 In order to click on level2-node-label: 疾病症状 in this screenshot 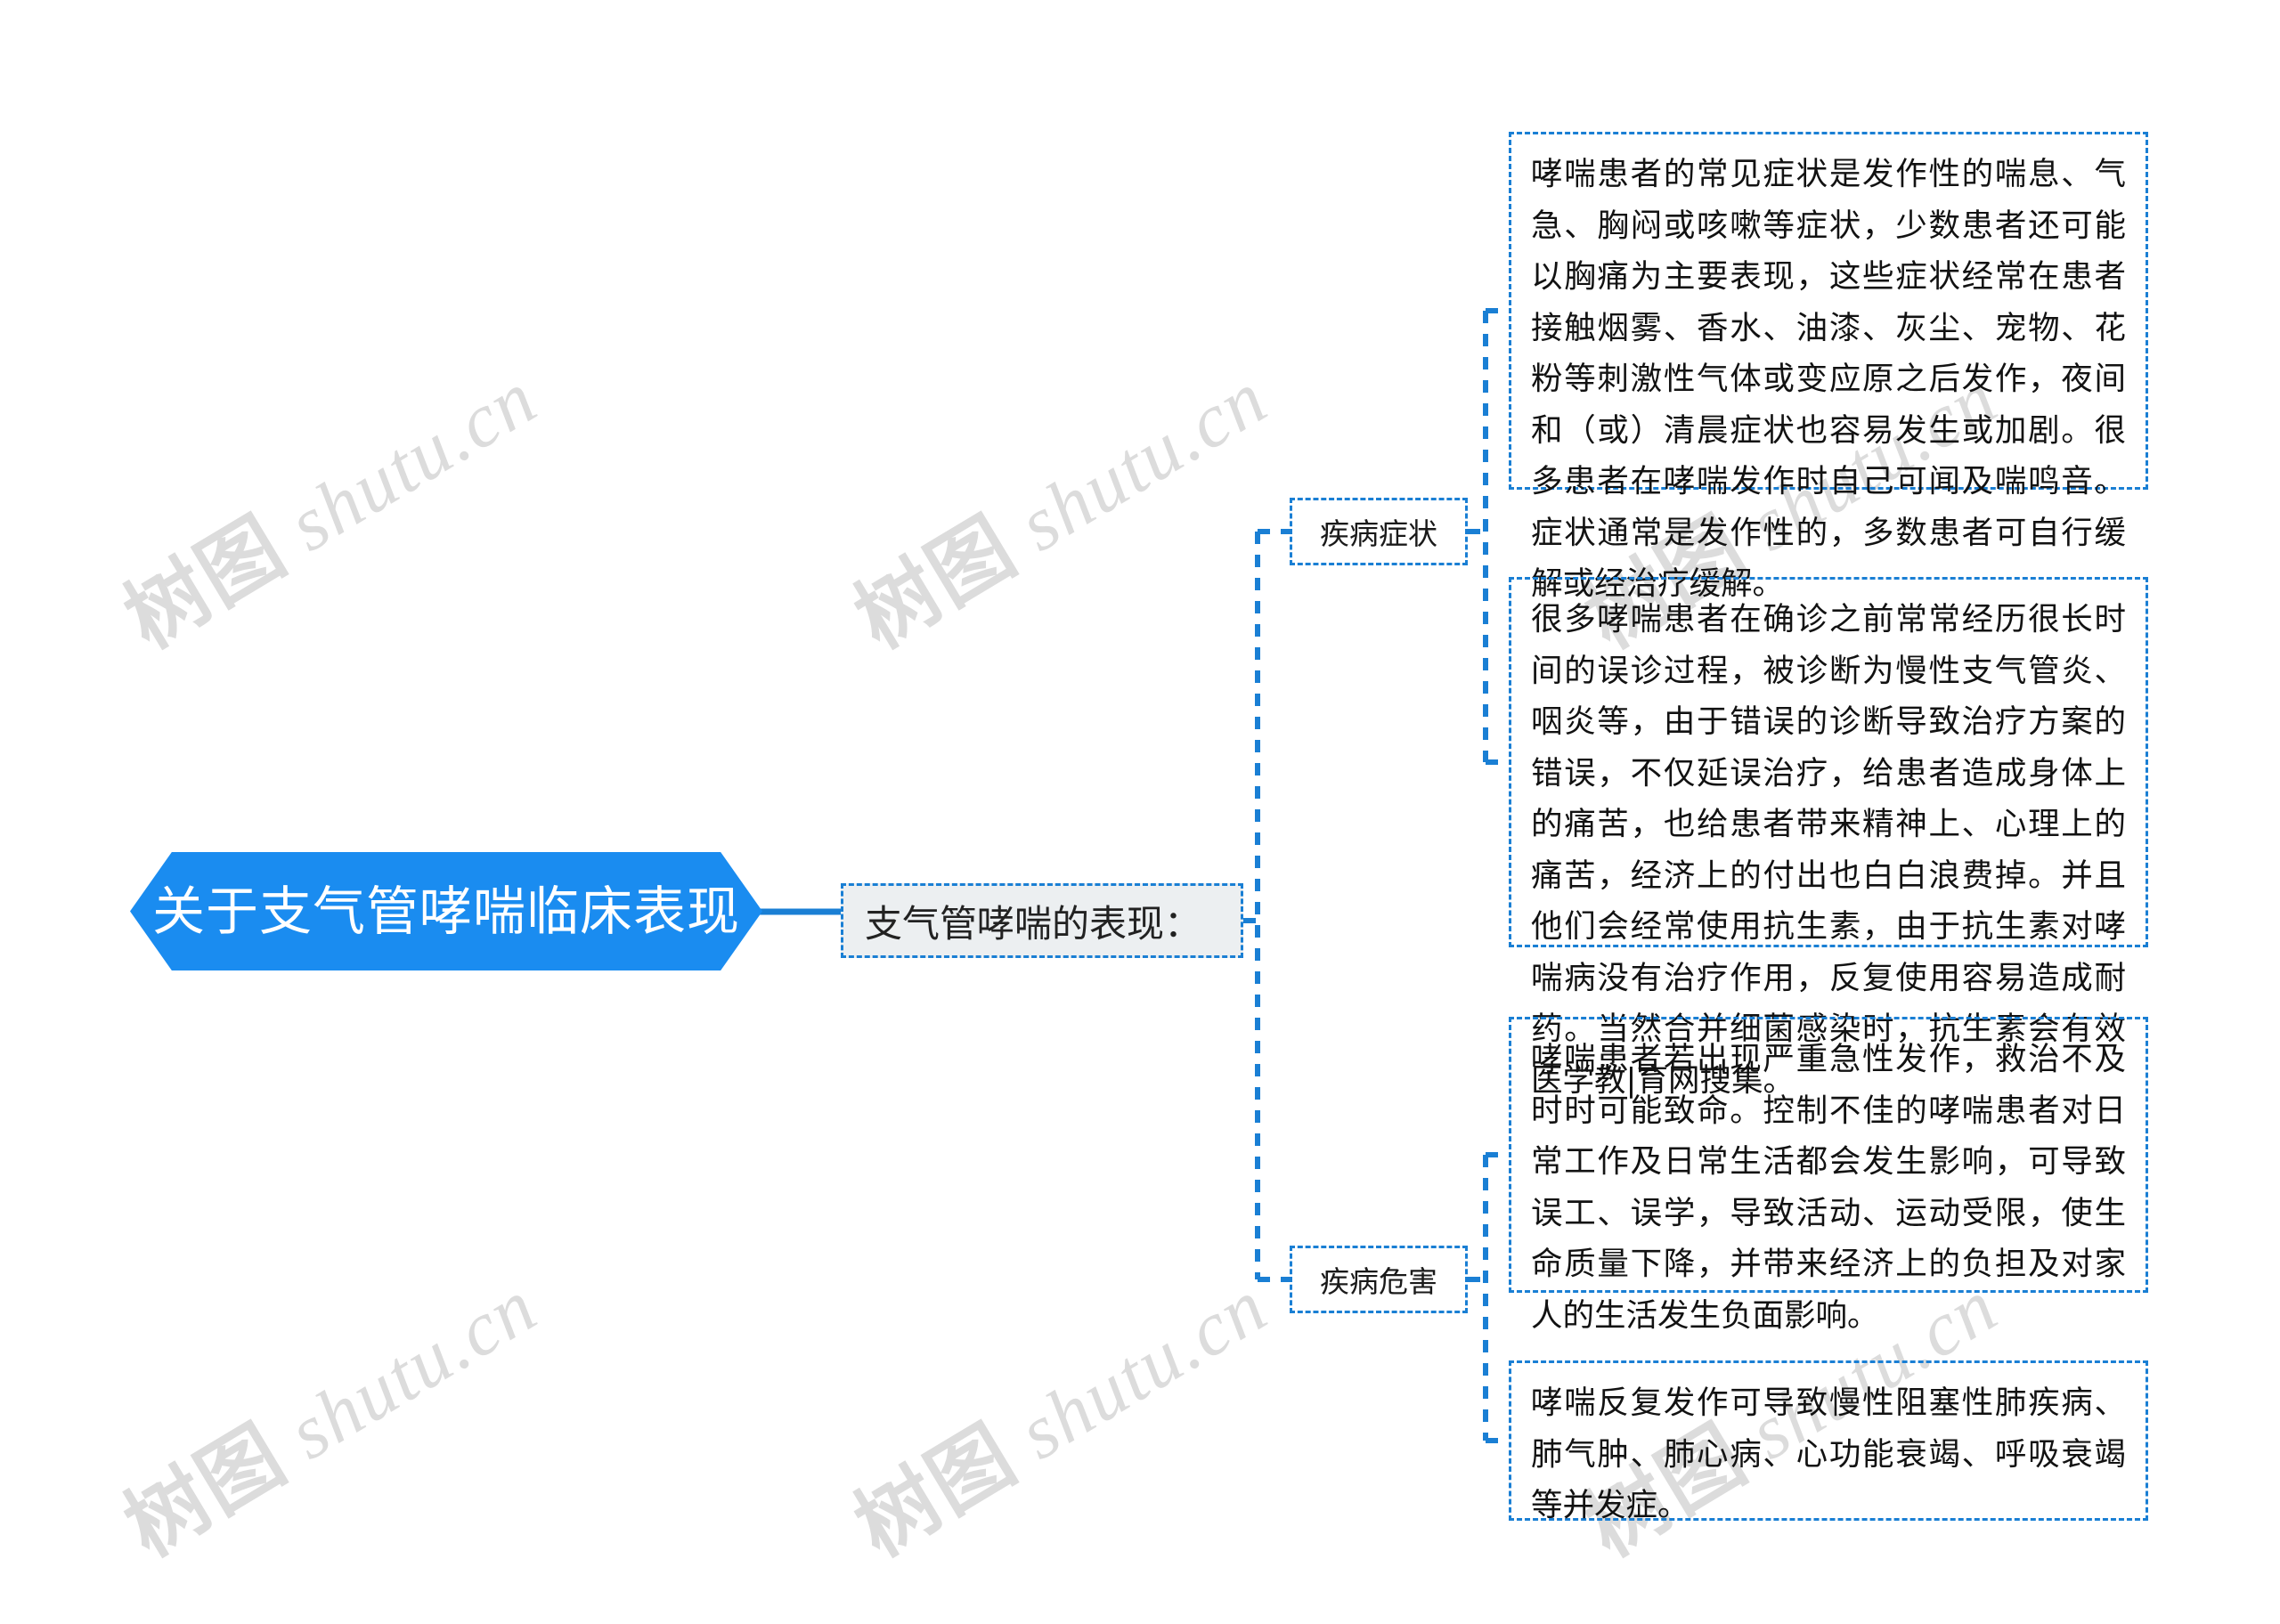, I will do `click(1378, 533)`.